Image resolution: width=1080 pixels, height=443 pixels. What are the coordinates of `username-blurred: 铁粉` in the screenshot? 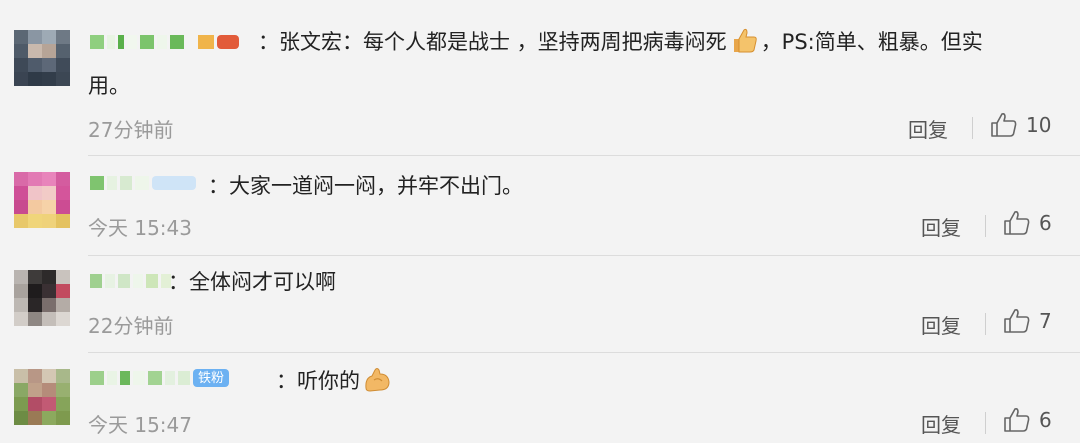 It's located at (160, 378).